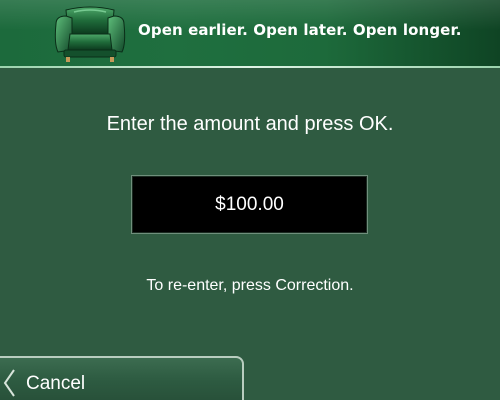  I want to click on cancel-label: Cancel, so click(56, 383).